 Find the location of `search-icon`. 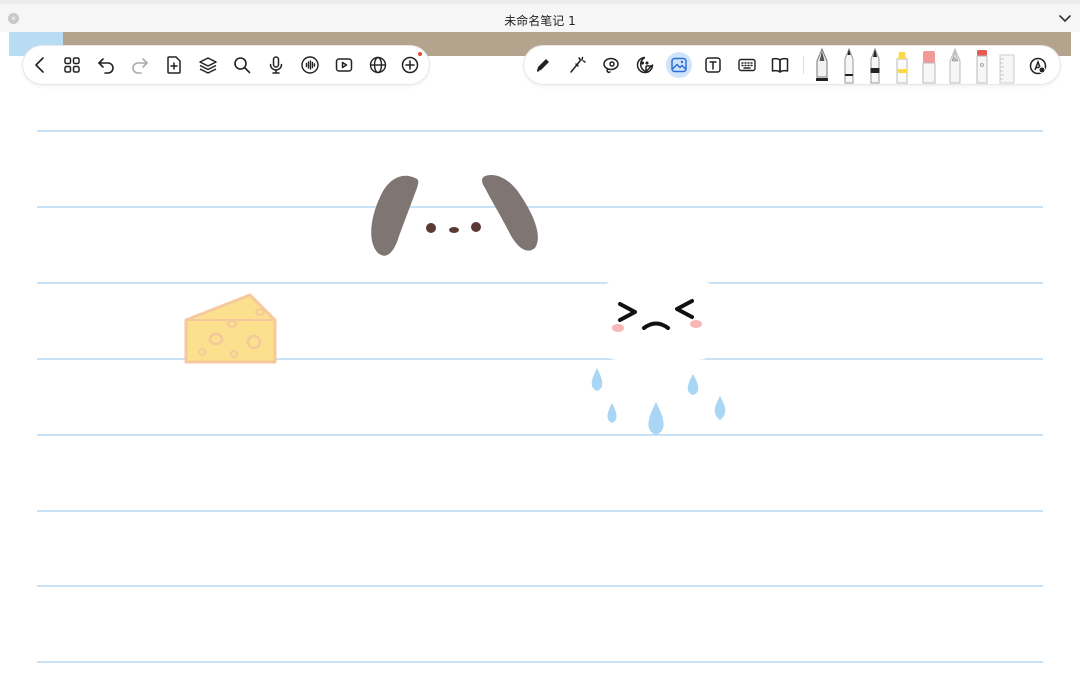

search-icon is located at coordinates (242, 65).